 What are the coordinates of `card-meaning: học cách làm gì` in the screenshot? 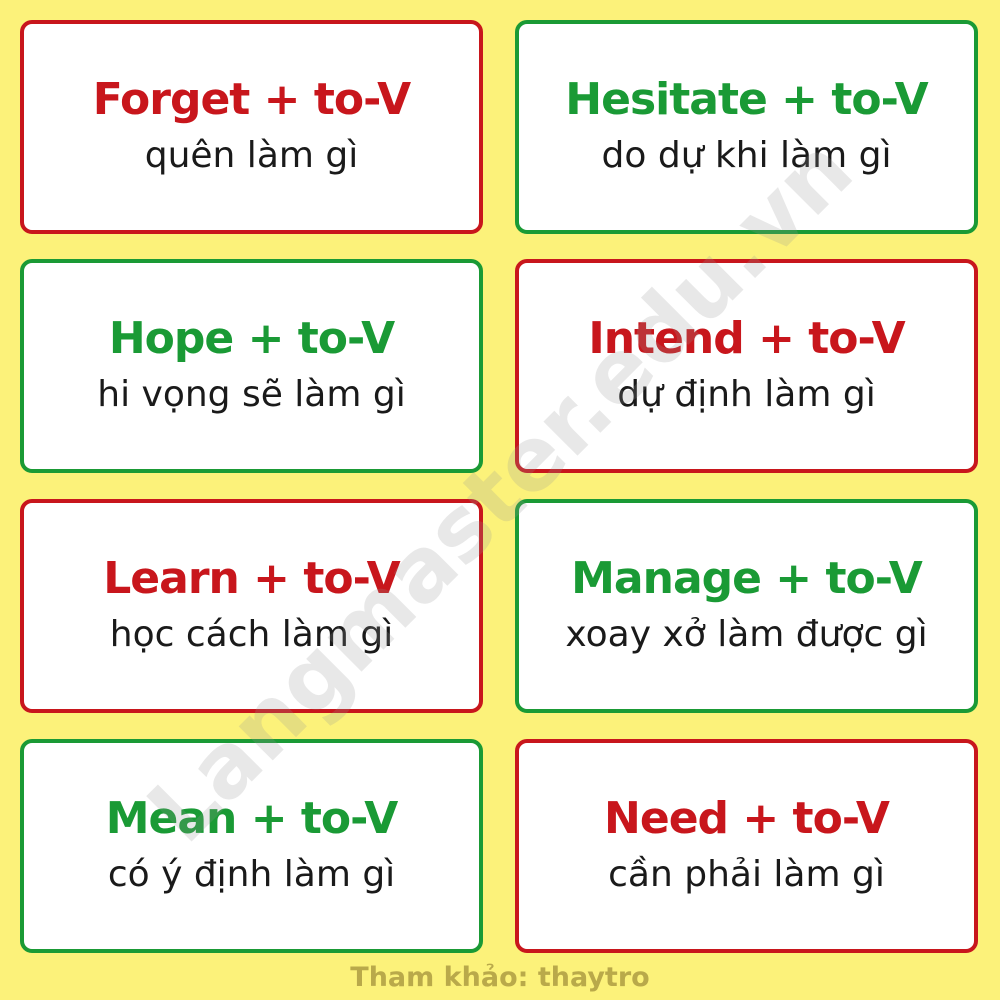 It's located at (251, 634).